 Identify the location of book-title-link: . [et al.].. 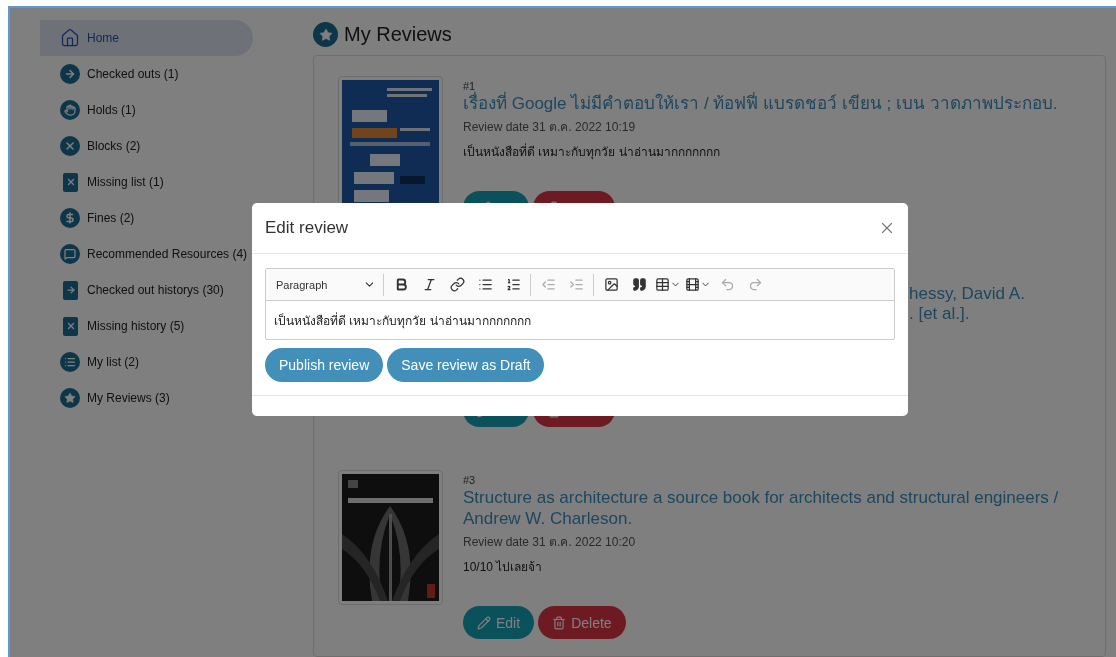
(967, 314).